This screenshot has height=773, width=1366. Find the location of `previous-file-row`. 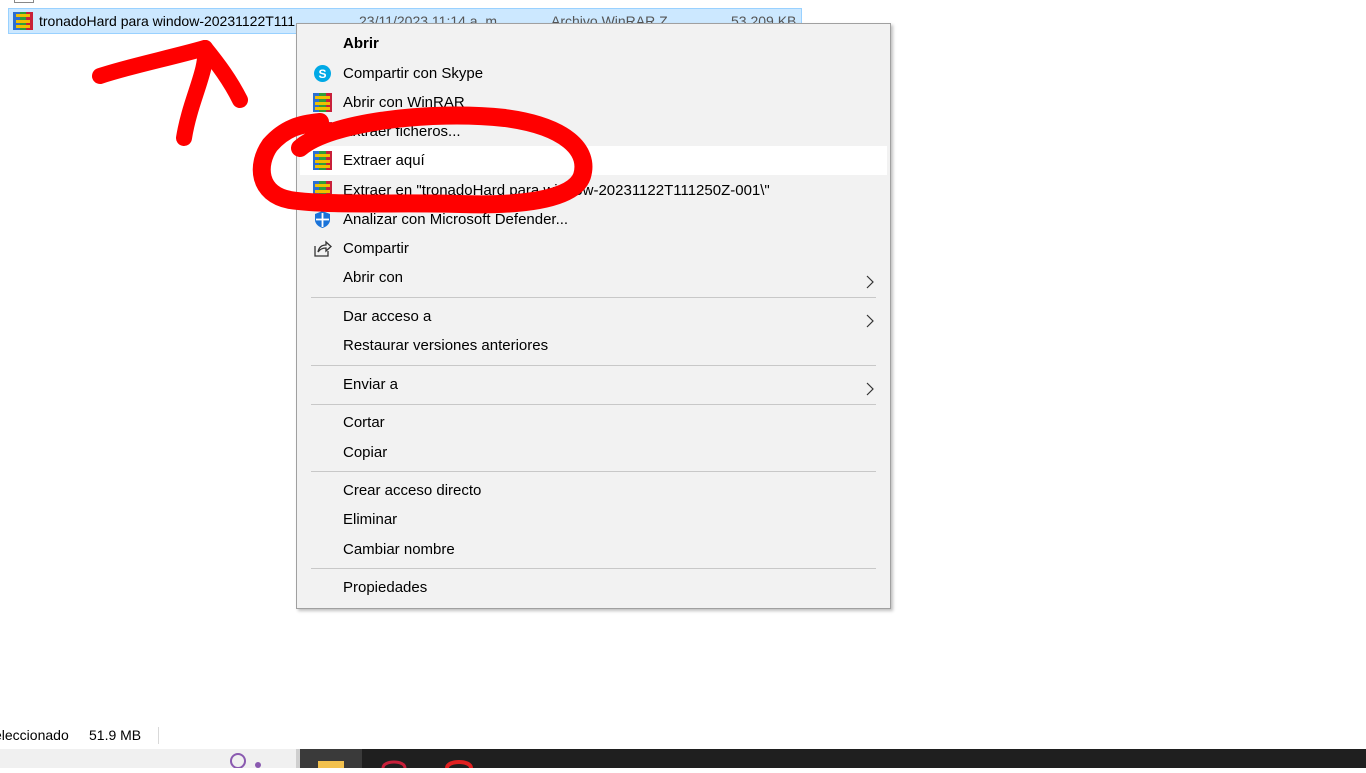

previous-file-row is located at coordinates (24, 1).